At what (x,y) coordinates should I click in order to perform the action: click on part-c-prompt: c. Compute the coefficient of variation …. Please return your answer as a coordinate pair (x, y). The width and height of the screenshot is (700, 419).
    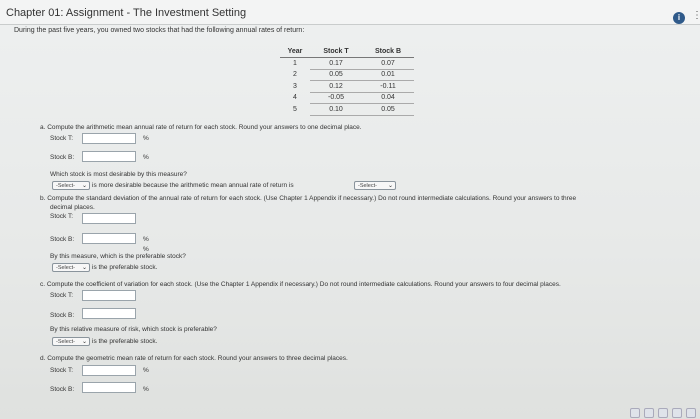
    Looking at the image, I should click on (300, 284).